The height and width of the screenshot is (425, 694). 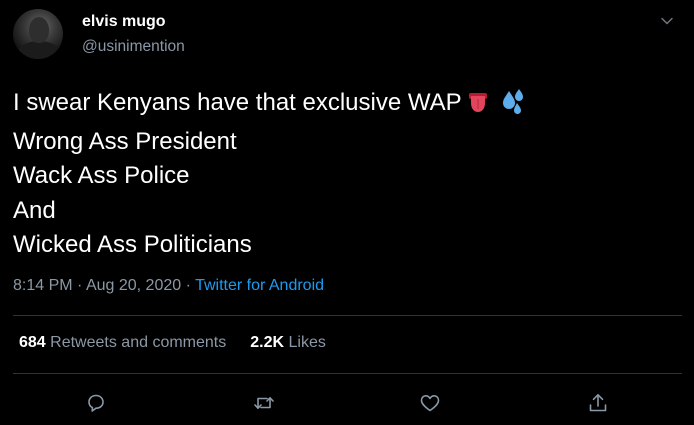 I want to click on likes-label: Likes, so click(x=307, y=342).